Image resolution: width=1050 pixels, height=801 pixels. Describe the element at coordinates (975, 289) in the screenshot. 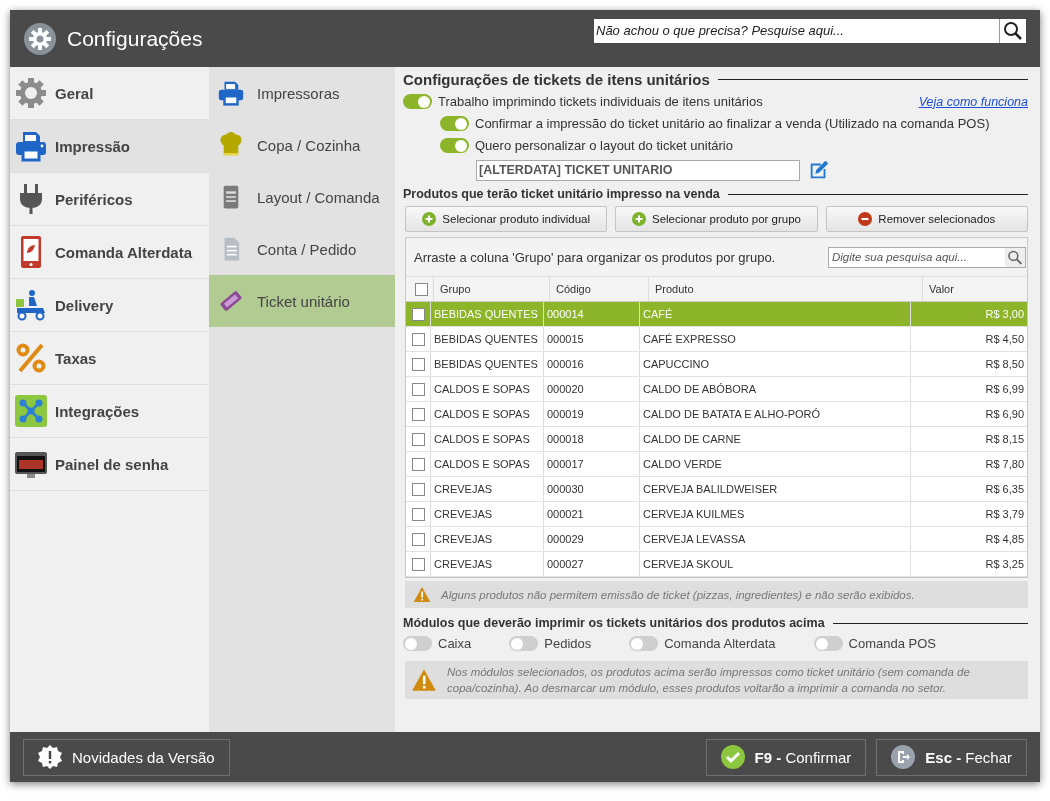

I see `column-header: Valor` at that location.